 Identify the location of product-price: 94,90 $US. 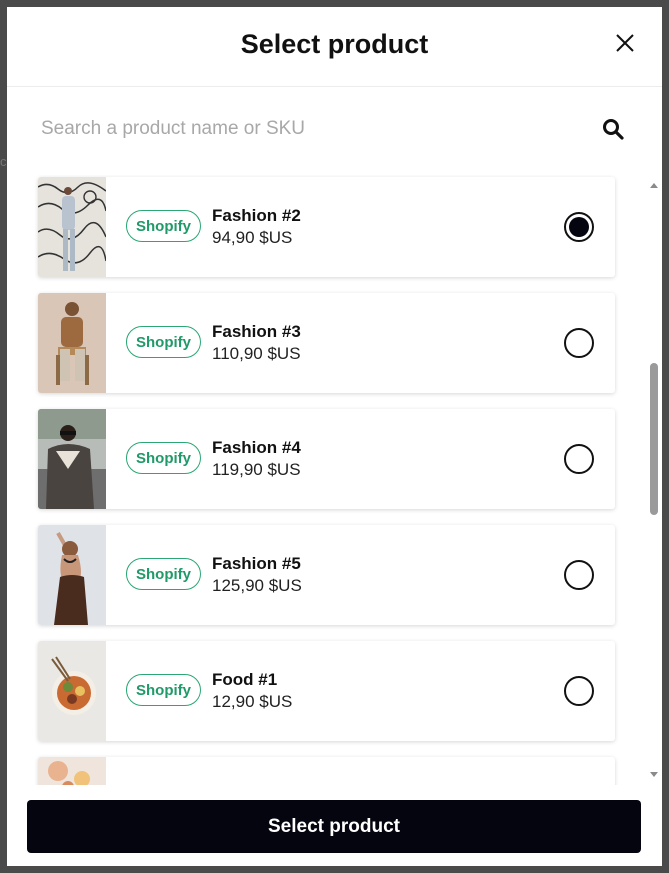
(252, 237).